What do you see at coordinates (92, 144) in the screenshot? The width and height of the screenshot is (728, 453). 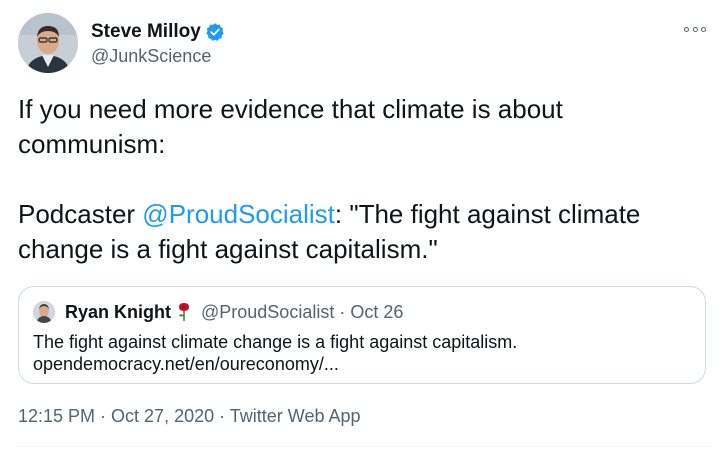 I see `tweet-line: communism:` at bounding box center [92, 144].